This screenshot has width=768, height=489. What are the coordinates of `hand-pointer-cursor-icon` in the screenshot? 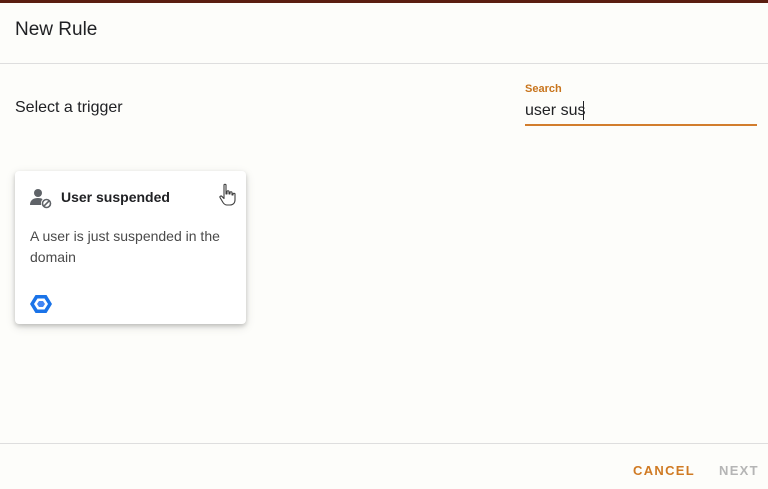 It's located at (227, 194).